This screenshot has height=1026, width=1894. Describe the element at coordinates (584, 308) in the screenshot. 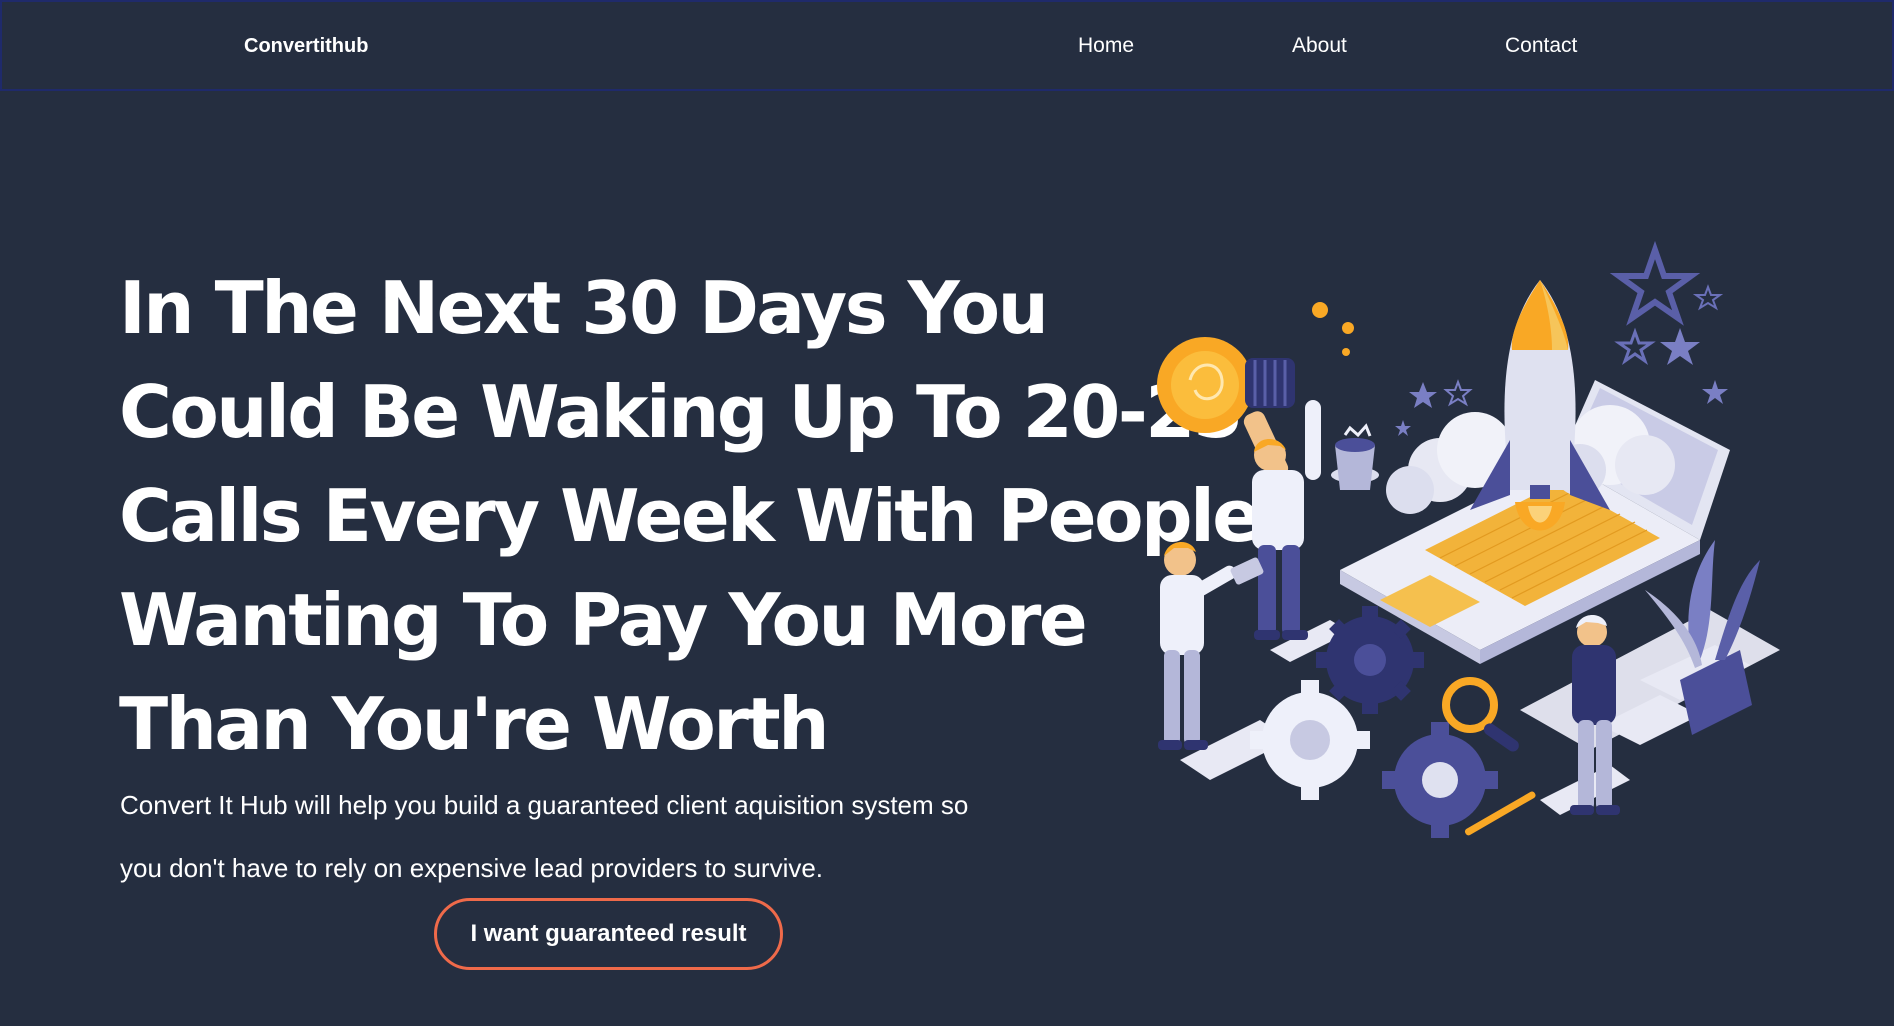

I see `hero-title-line: In The Next 30 Days You` at that location.